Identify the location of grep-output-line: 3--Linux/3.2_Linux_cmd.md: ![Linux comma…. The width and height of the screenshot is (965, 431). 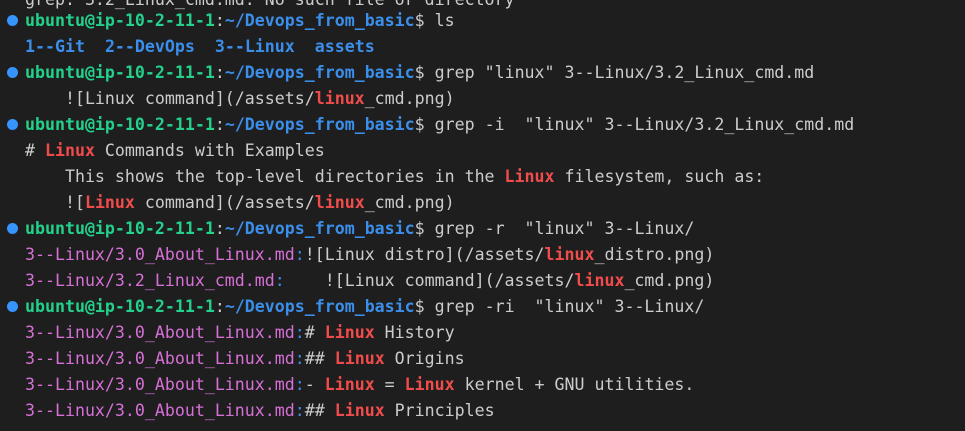
(357, 281).